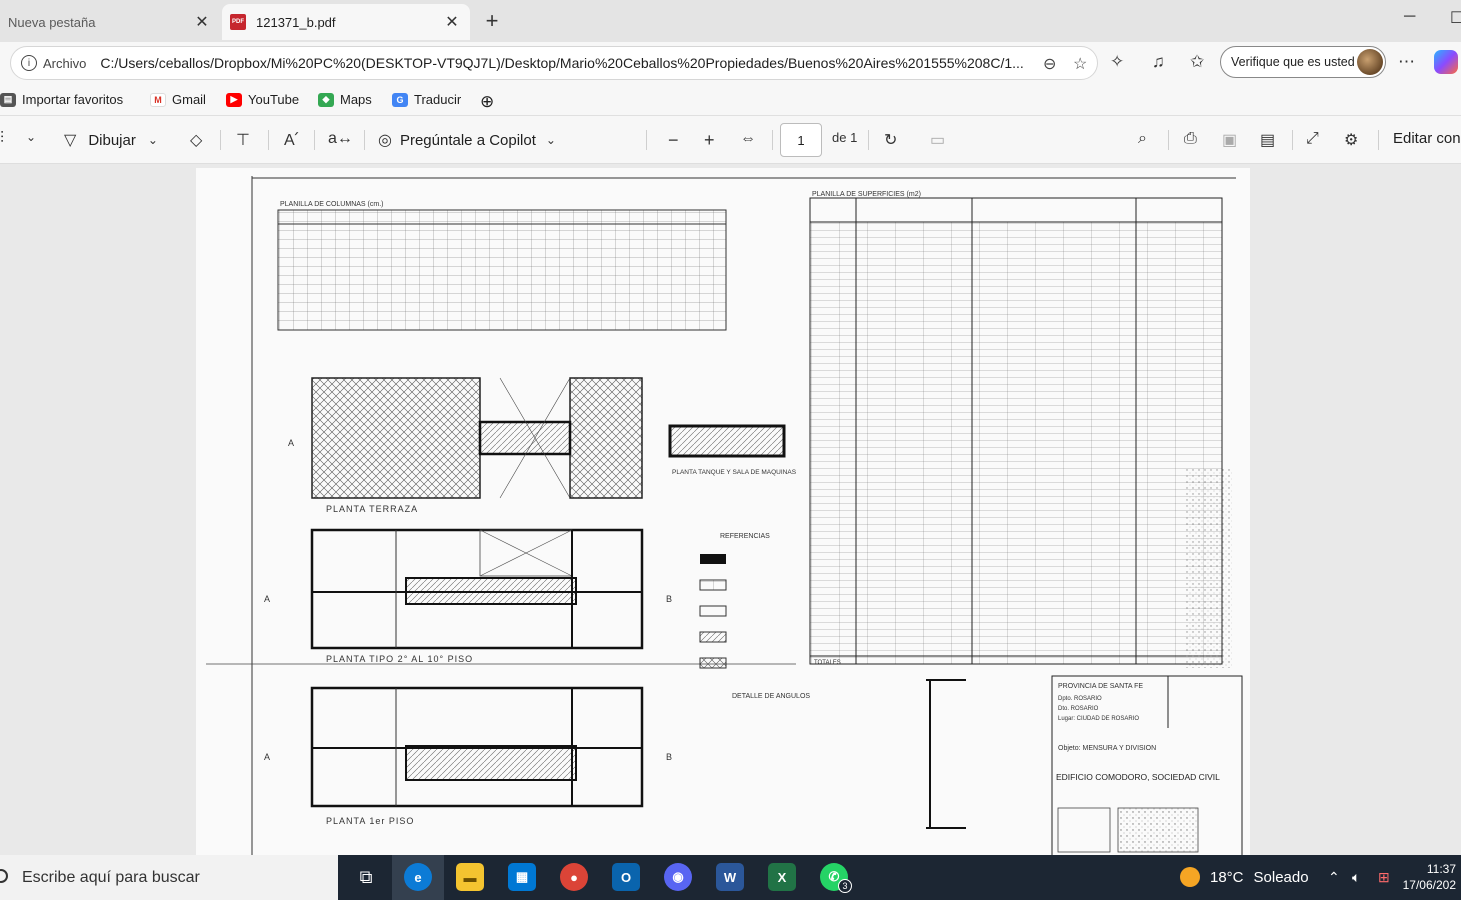 This screenshot has width=1461, height=900. What do you see at coordinates (1429, 885) in the screenshot?
I see `clock-date: 17/06/202` at bounding box center [1429, 885].